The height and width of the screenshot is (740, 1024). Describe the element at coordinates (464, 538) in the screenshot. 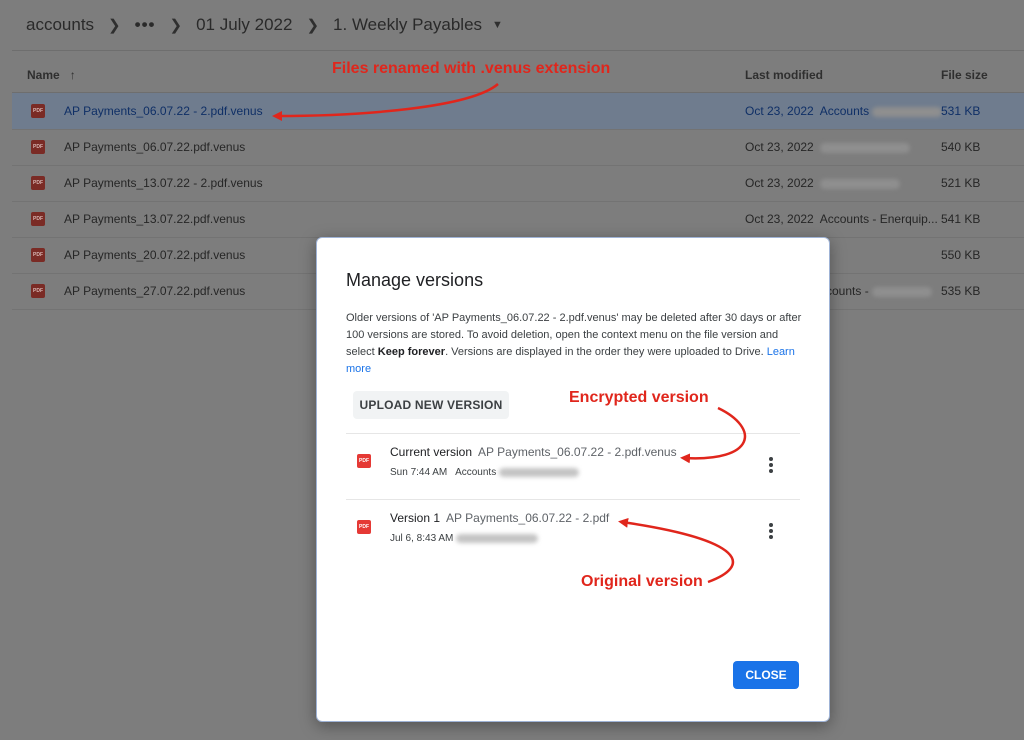

I see `version-meta: Jul 6, 8:43 AM` at that location.